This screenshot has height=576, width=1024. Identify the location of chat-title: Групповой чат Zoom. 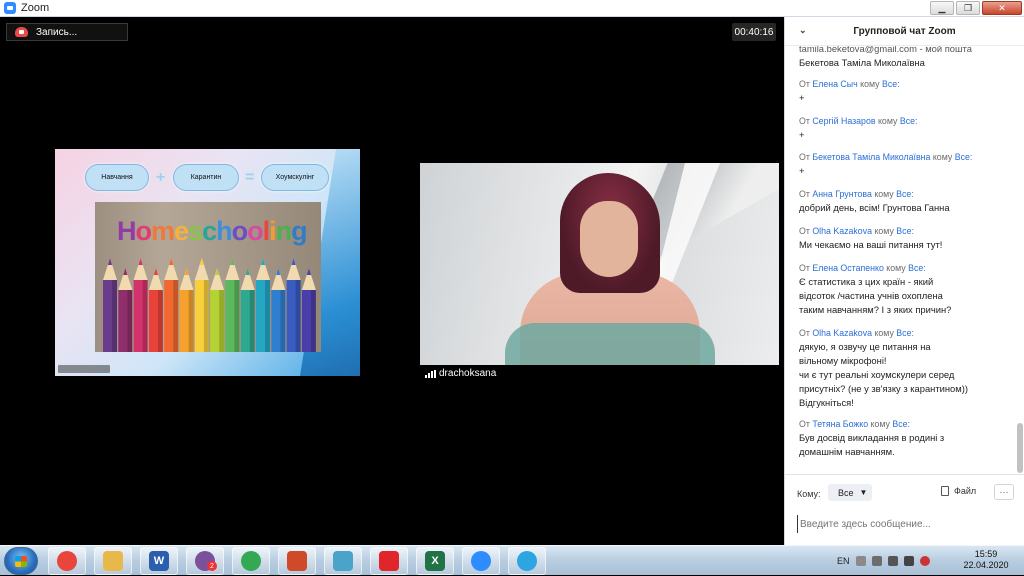
(904, 31).